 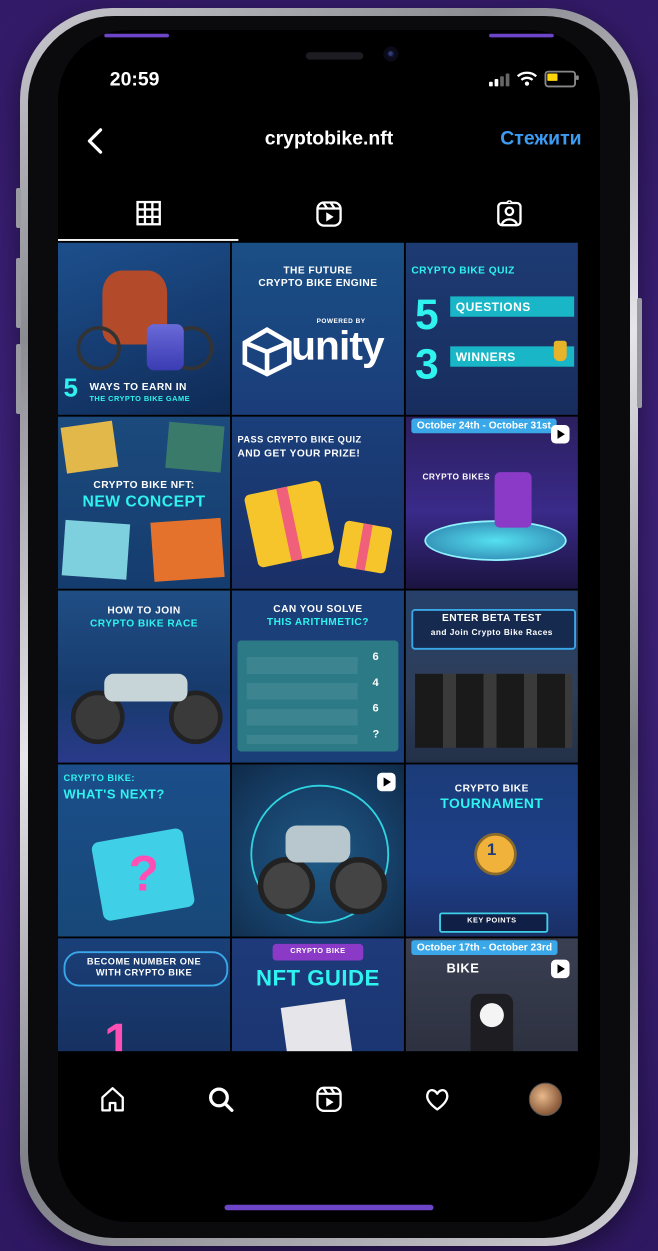 I want to click on post-caption: unity, so click(x=338, y=346).